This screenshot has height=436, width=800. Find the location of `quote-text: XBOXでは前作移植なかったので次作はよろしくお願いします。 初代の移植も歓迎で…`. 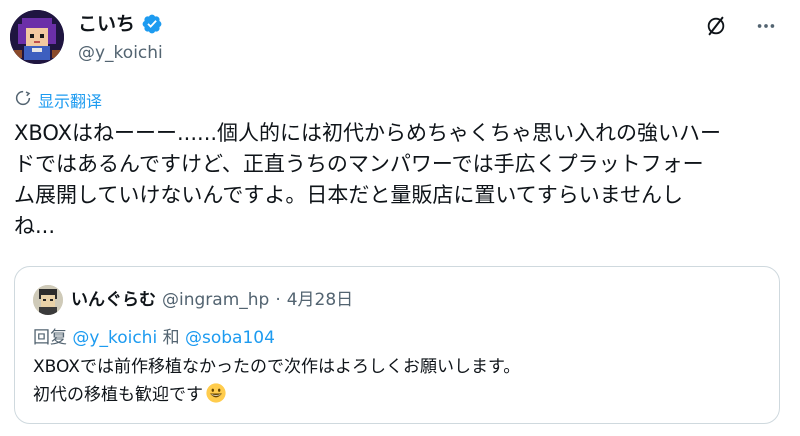

quote-text: XBOXでは前作移植なかったので次作はよろしくお願いします。 初代の移植も歓迎で… is located at coordinates (276, 381).